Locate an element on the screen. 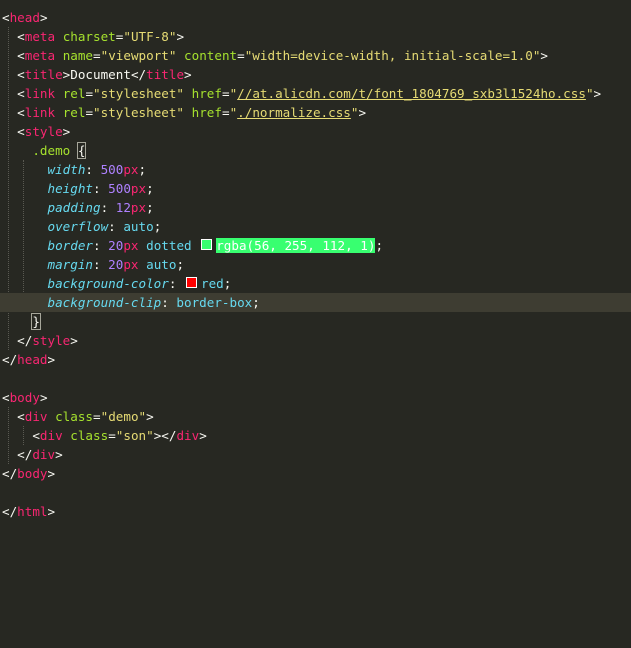 This screenshot has width=631, height=648. code-line: height: 500px; is located at coordinates (315, 188).